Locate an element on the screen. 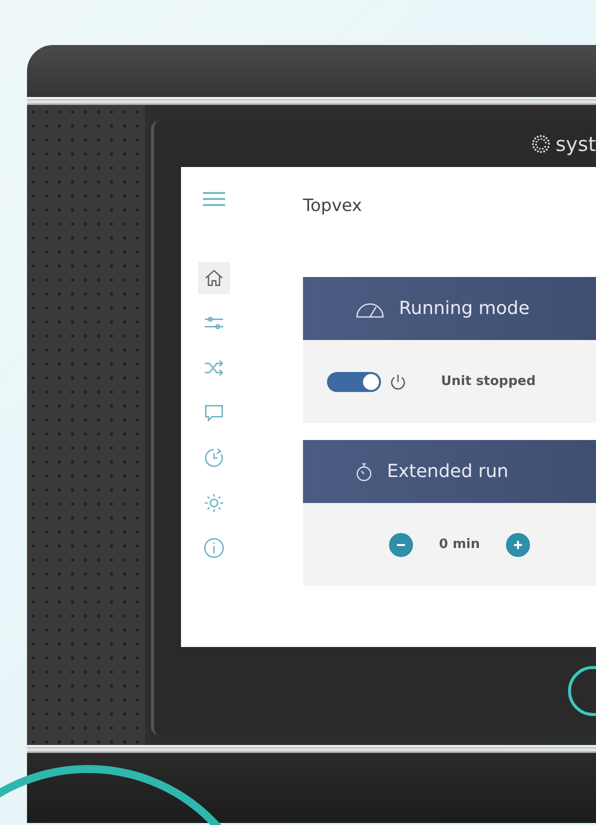  minus-icon is located at coordinates (401, 545).